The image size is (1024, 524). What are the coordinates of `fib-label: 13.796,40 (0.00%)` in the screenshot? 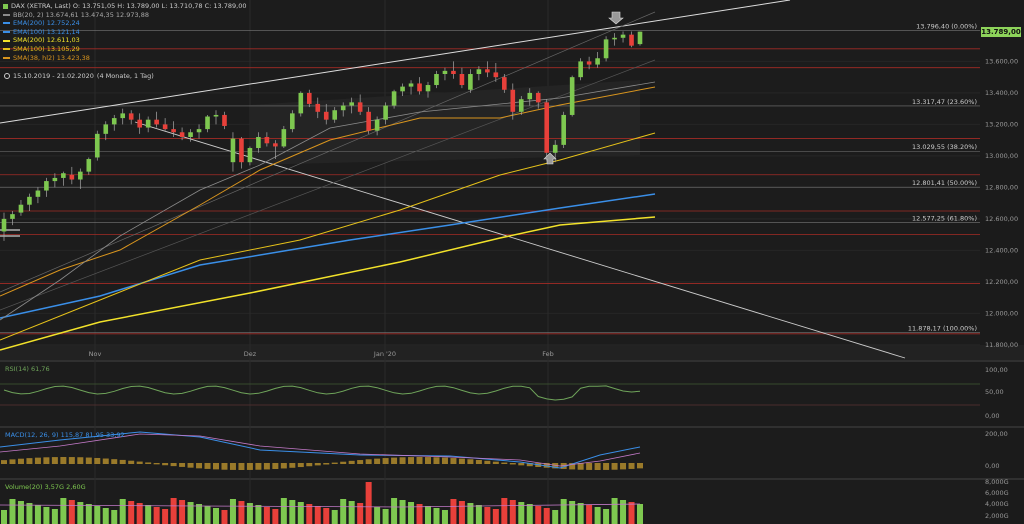 It's located at (946, 26).